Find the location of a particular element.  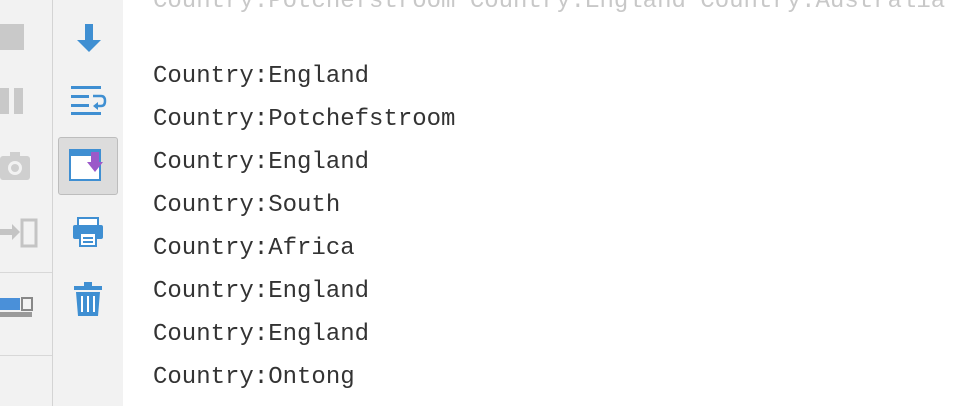

pause-icon is located at coordinates (11, 101).